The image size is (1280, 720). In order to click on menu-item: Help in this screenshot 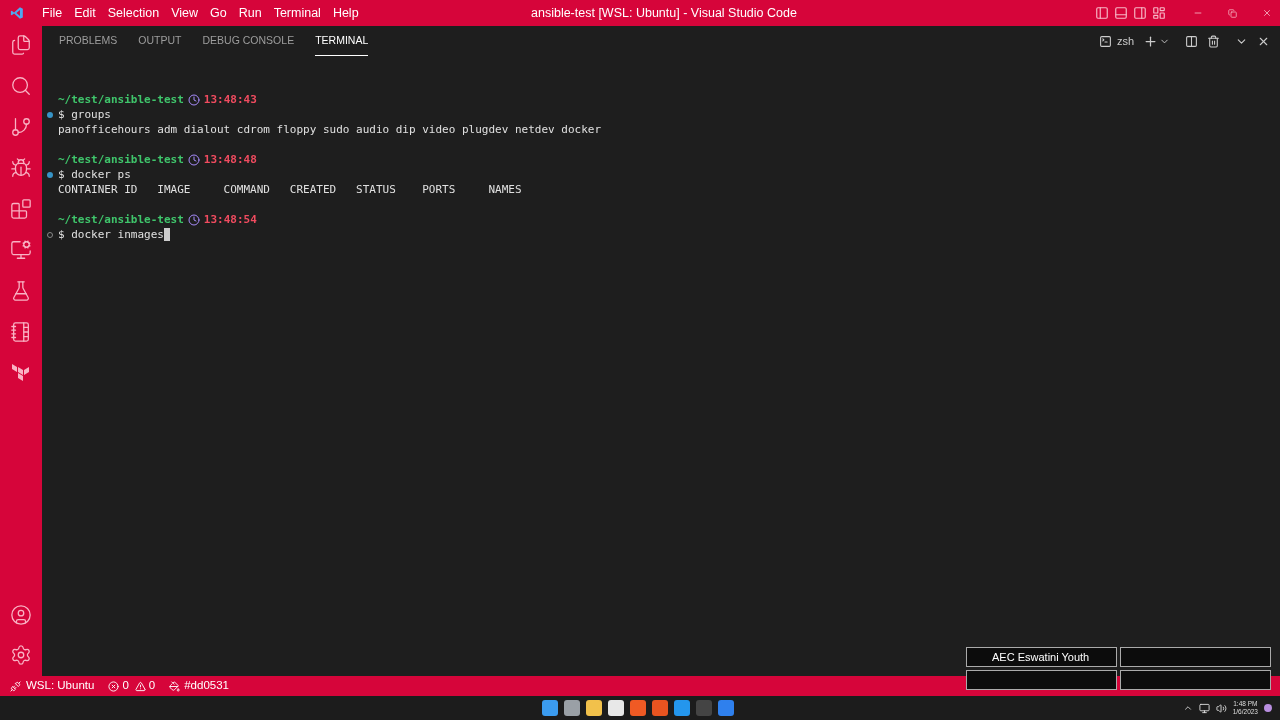, I will do `click(345, 13)`.